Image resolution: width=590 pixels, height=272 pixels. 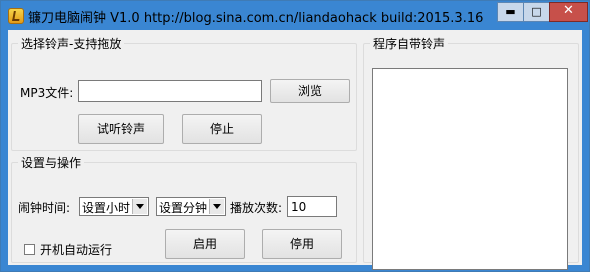 I want to click on settings-legend: 设置与操作, so click(x=51, y=163).